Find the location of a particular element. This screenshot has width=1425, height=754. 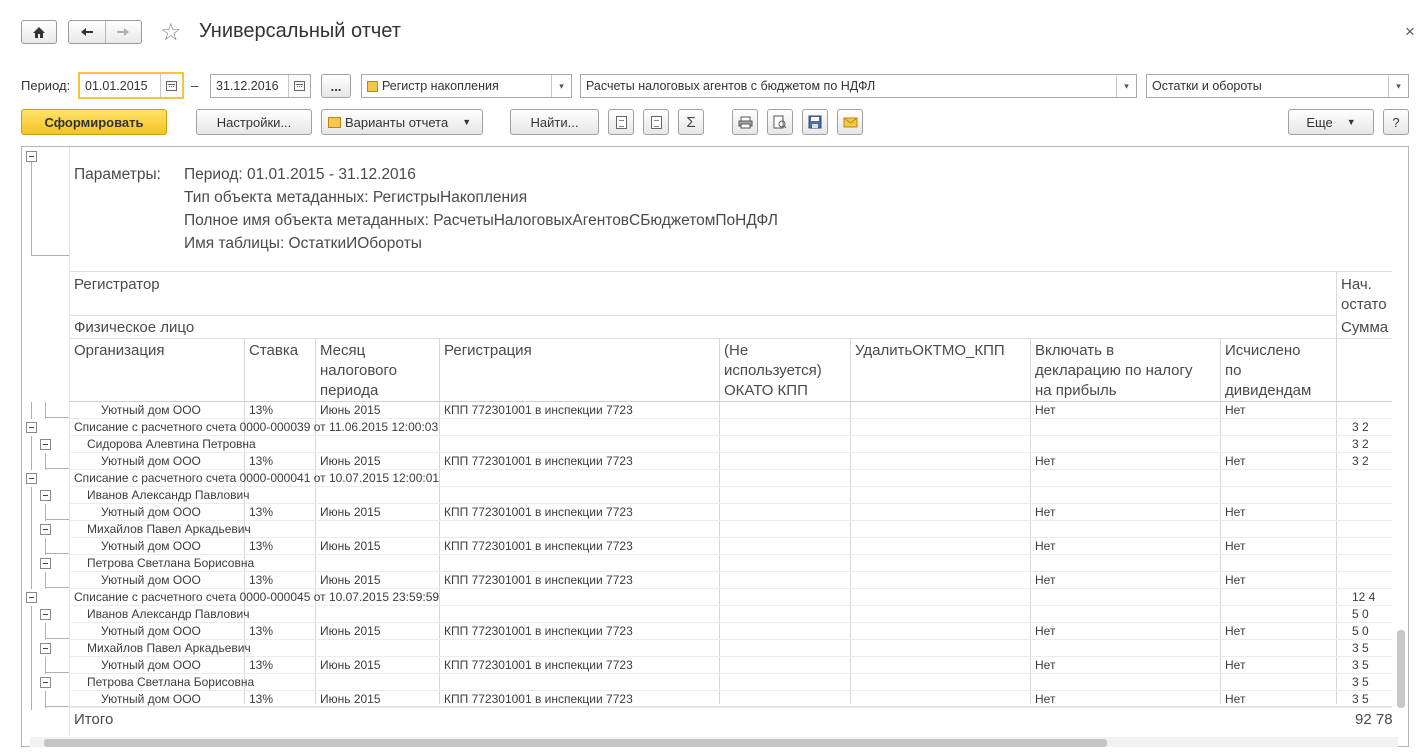

expand-groups-button is located at coordinates (621, 122).